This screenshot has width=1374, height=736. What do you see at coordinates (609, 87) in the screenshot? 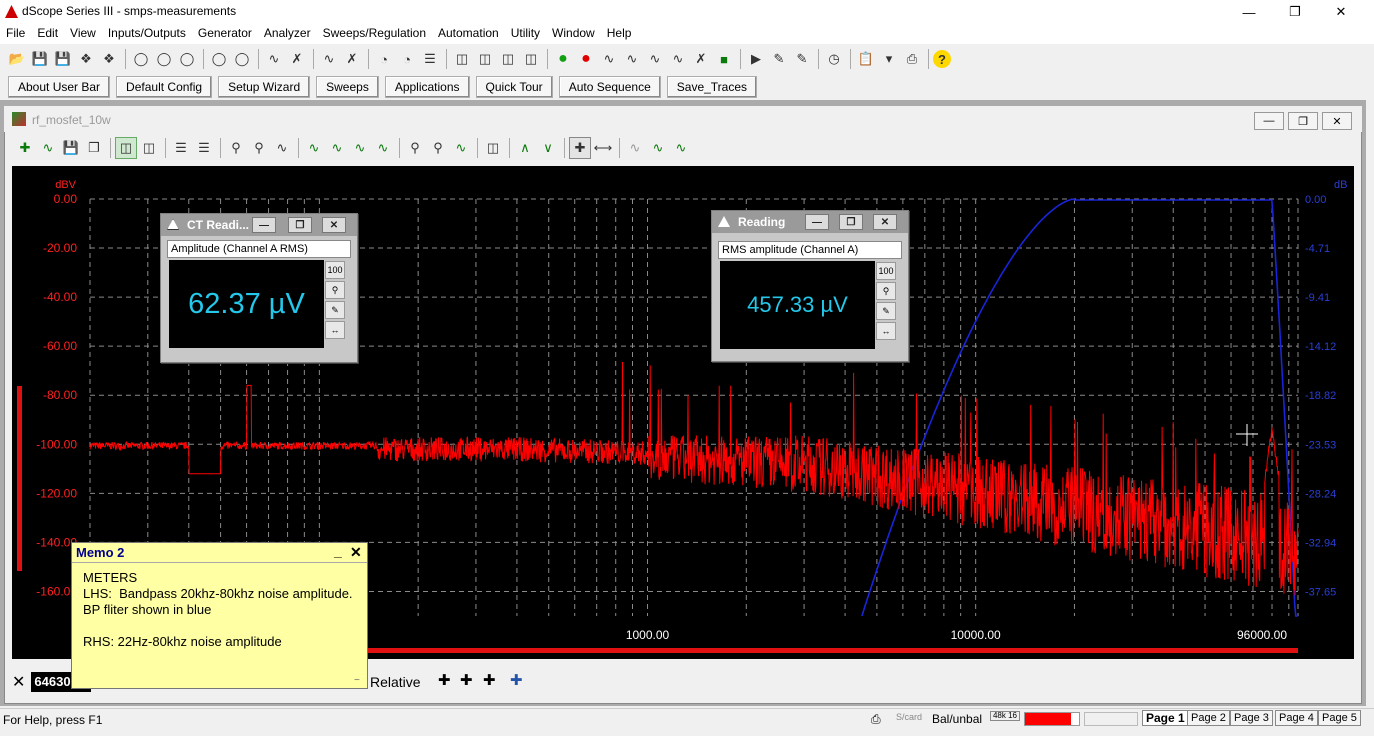
I see `auto-sequence-button: Auto Sequence` at bounding box center [609, 87].